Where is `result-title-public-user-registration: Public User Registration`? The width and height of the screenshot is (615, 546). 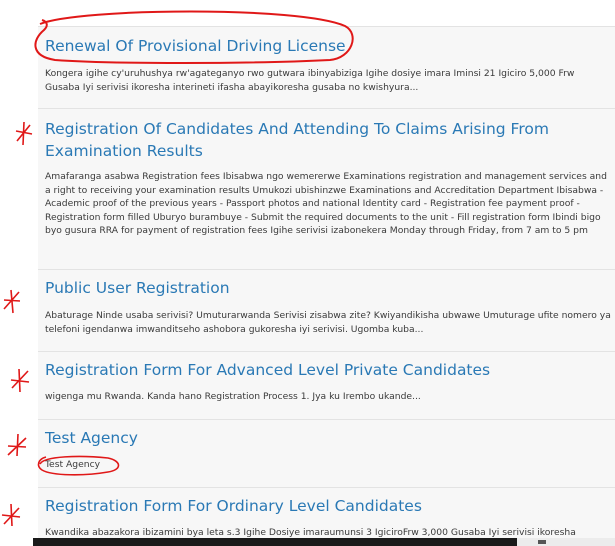
result-title-public-user-registration: Public User Registration is located at coordinates (330, 288).